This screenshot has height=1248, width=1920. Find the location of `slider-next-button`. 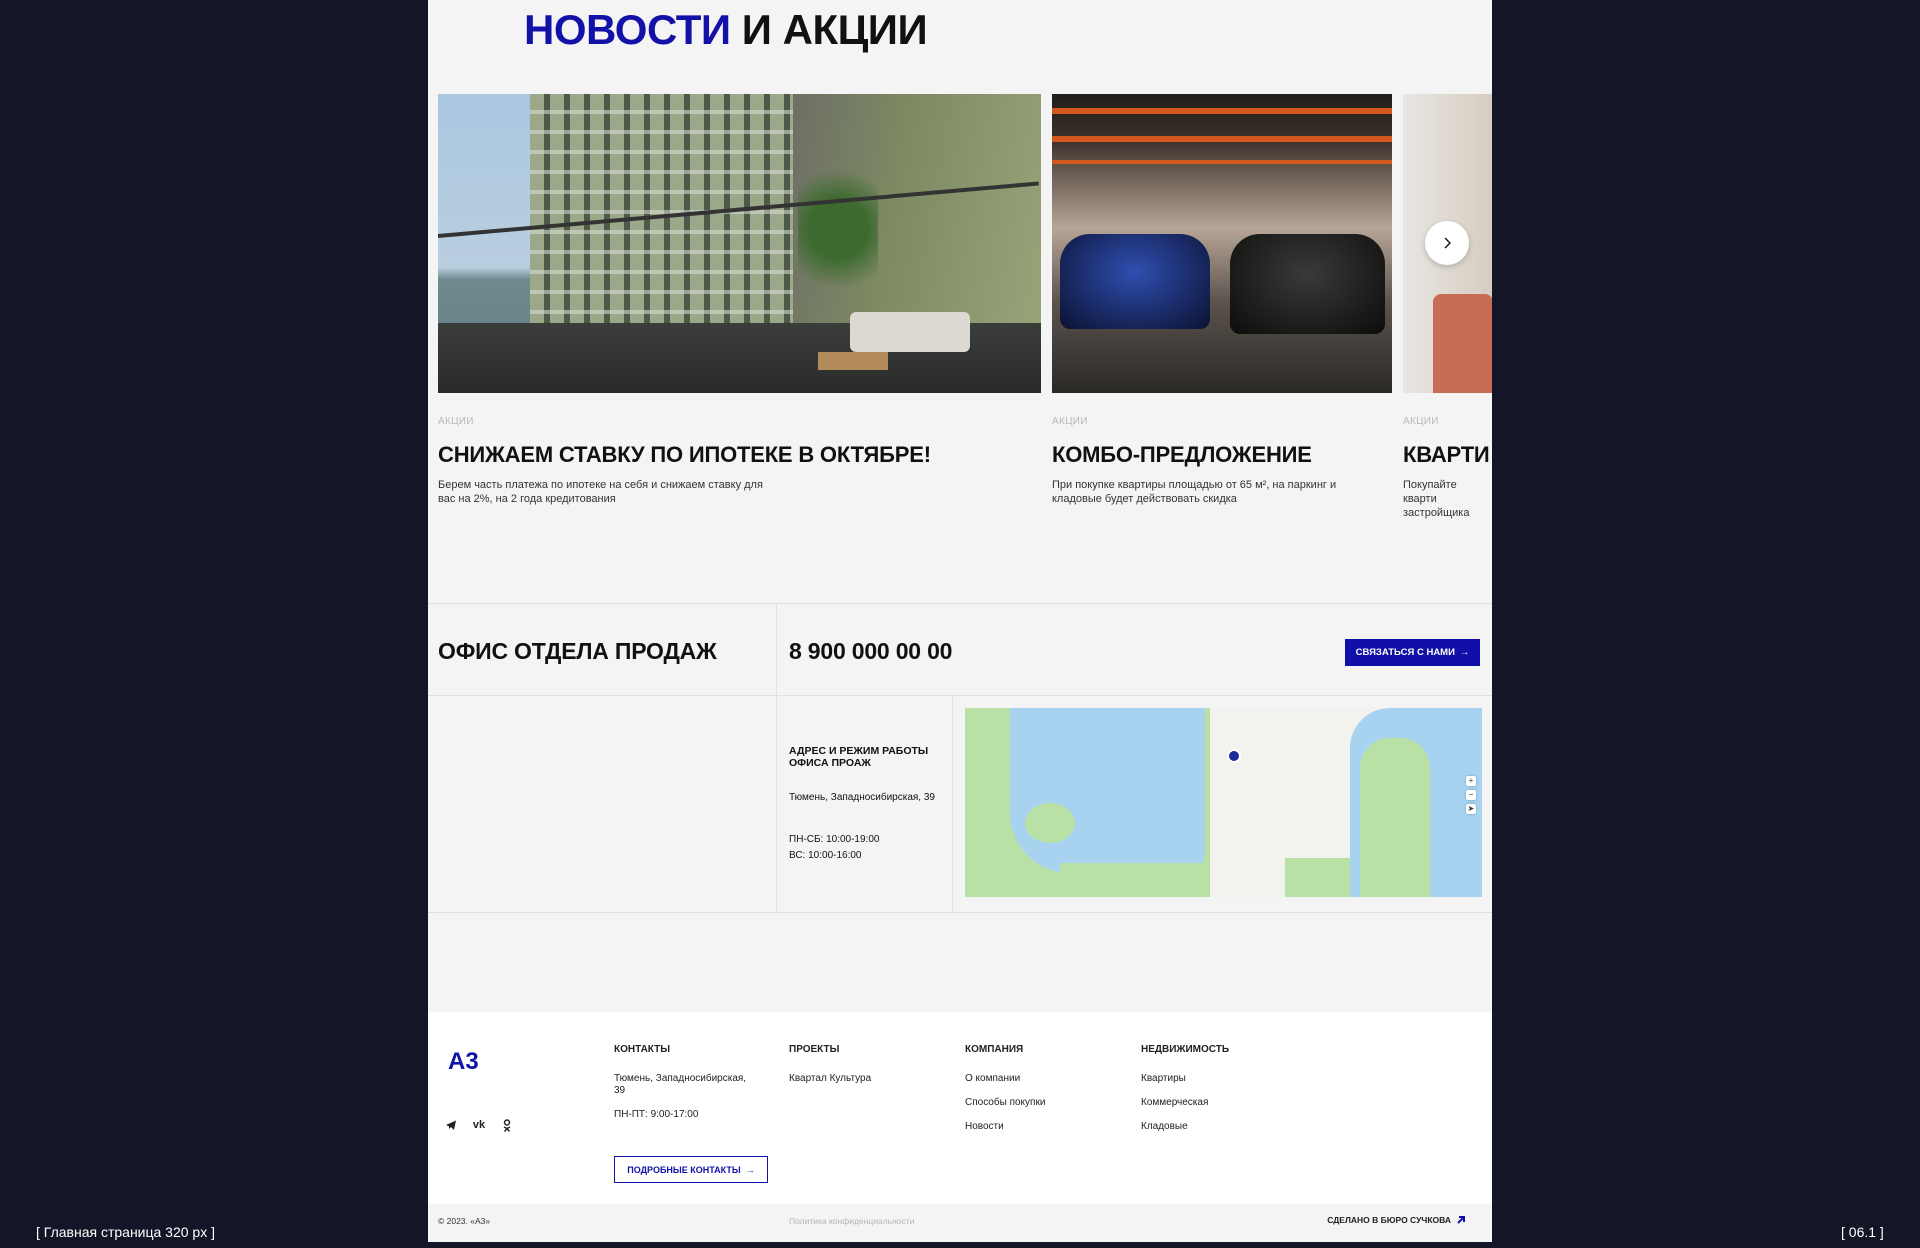

slider-next-button is located at coordinates (1447, 243).